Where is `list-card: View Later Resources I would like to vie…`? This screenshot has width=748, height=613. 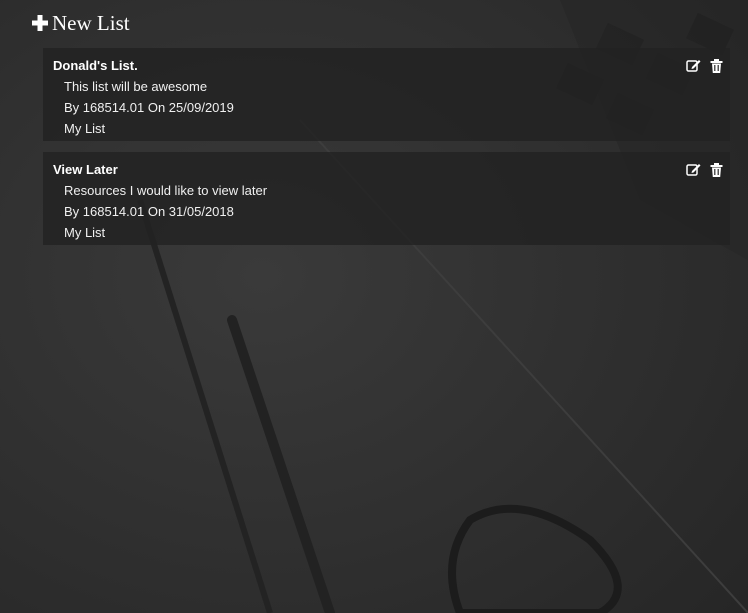
list-card: View Later Resources I would like to vie… is located at coordinates (386, 198).